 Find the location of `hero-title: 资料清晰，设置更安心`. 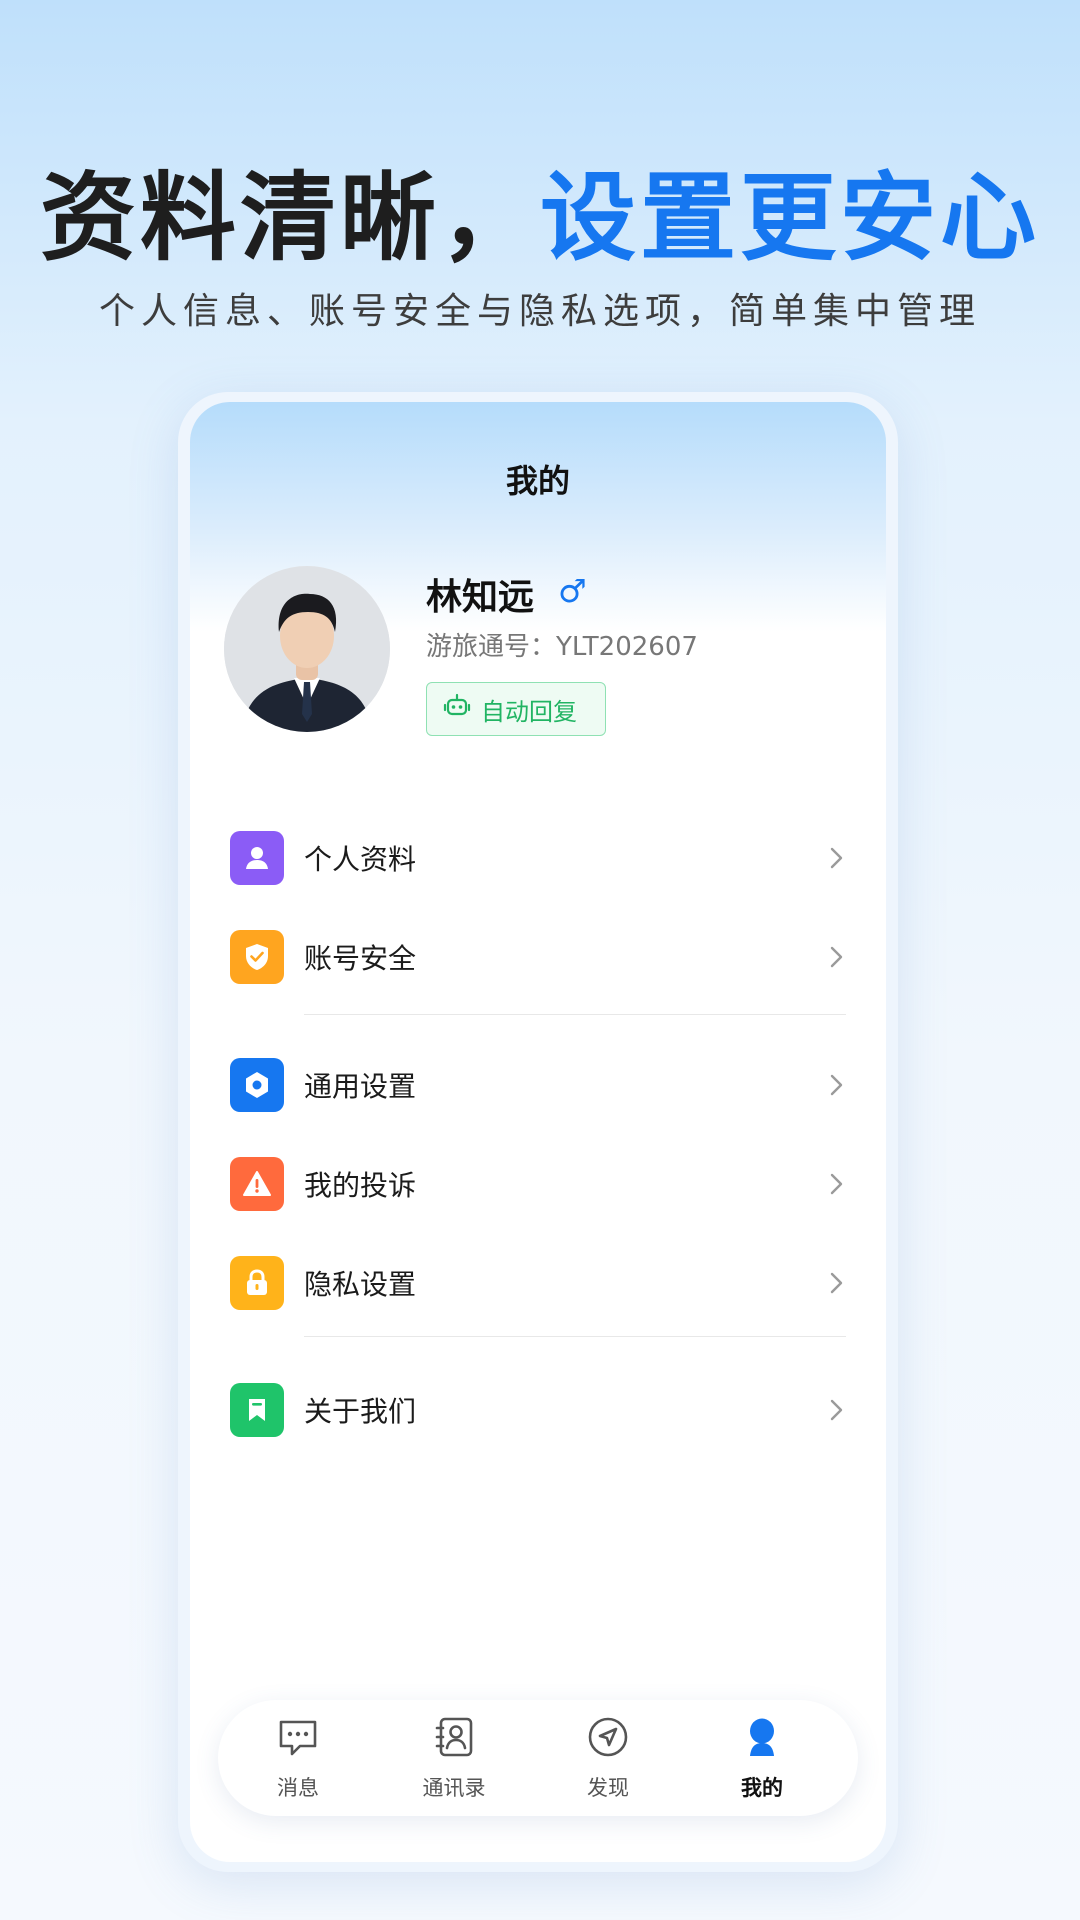

hero-title: 资料清晰，设置更安心 is located at coordinates (540, 209).